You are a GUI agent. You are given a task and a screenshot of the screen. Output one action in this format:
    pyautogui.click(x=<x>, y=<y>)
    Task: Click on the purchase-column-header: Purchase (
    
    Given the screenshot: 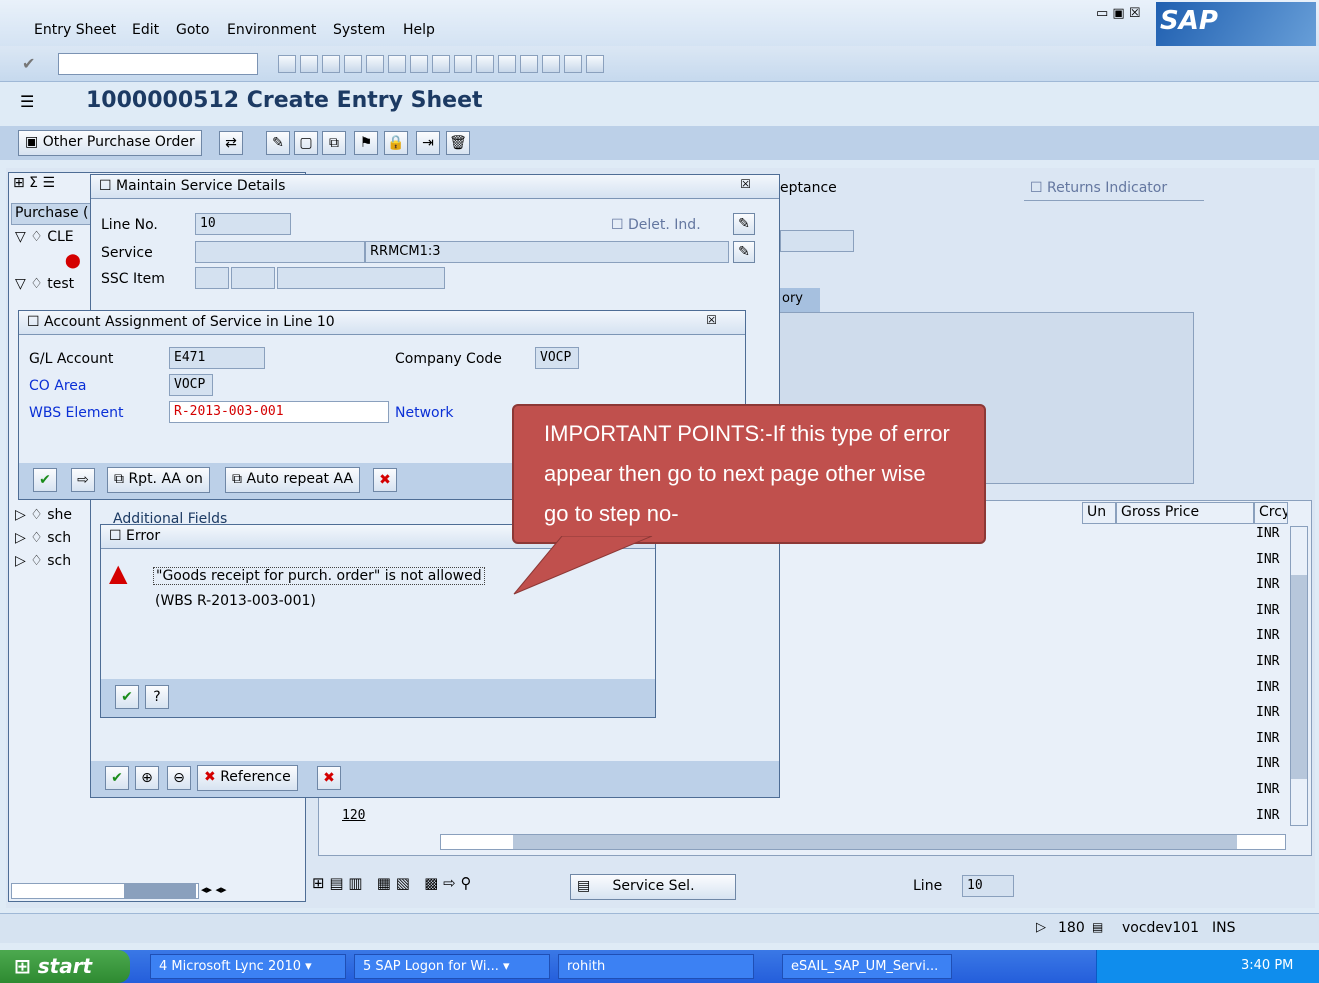 What is the action you would take?
    pyautogui.click(x=54, y=214)
    